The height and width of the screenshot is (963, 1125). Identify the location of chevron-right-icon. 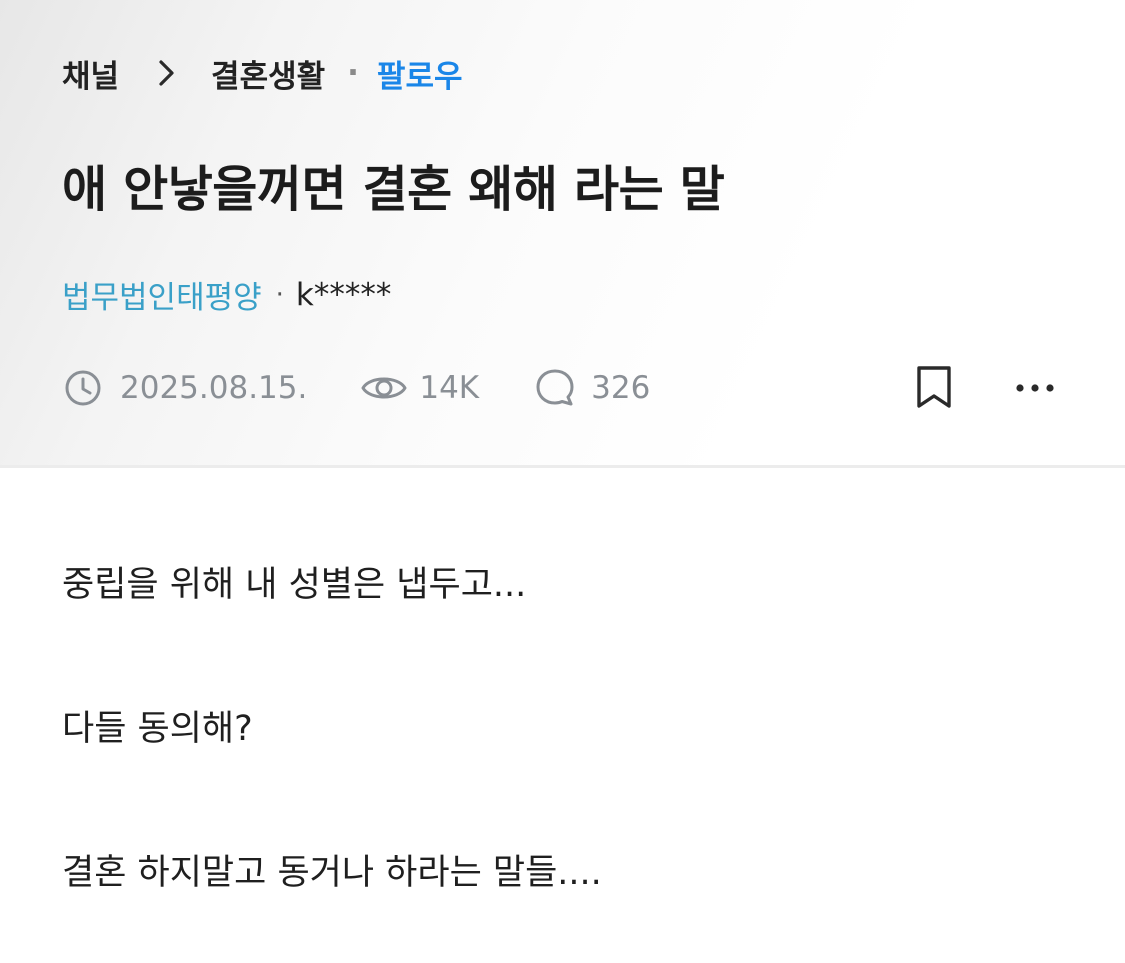
(167, 73).